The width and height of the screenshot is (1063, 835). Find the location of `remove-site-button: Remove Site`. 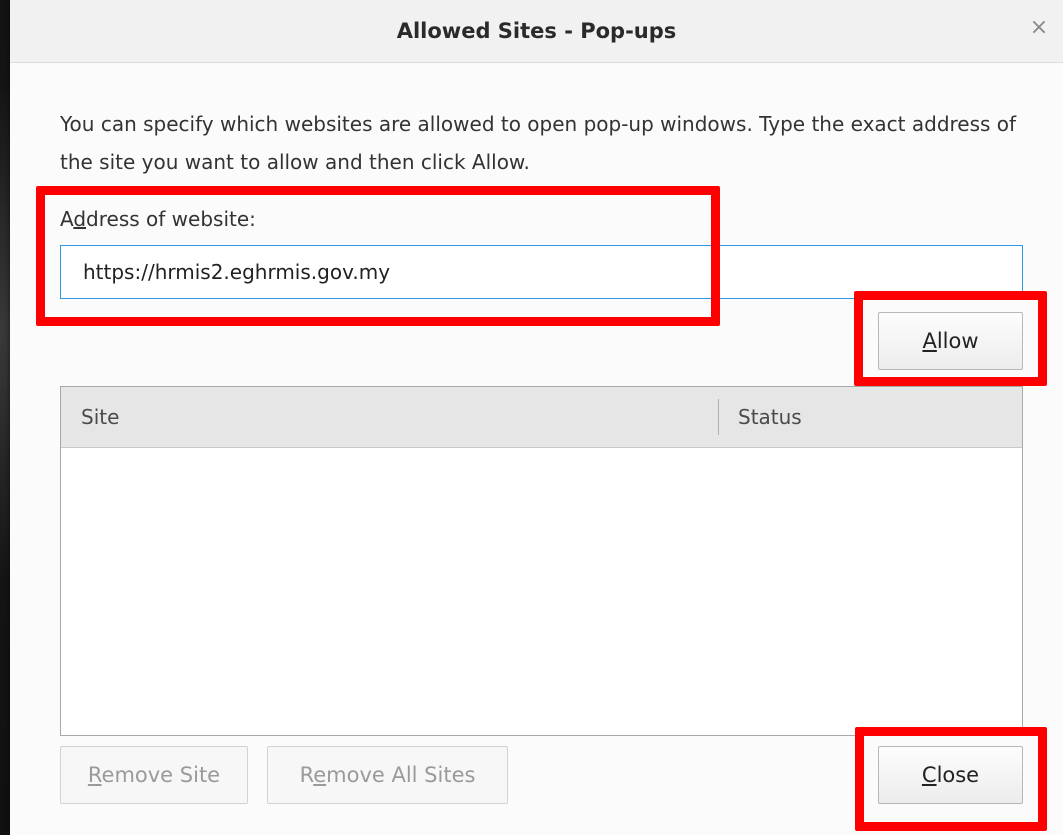

remove-site-button: Remove Site is located at coordinates (154, 775).